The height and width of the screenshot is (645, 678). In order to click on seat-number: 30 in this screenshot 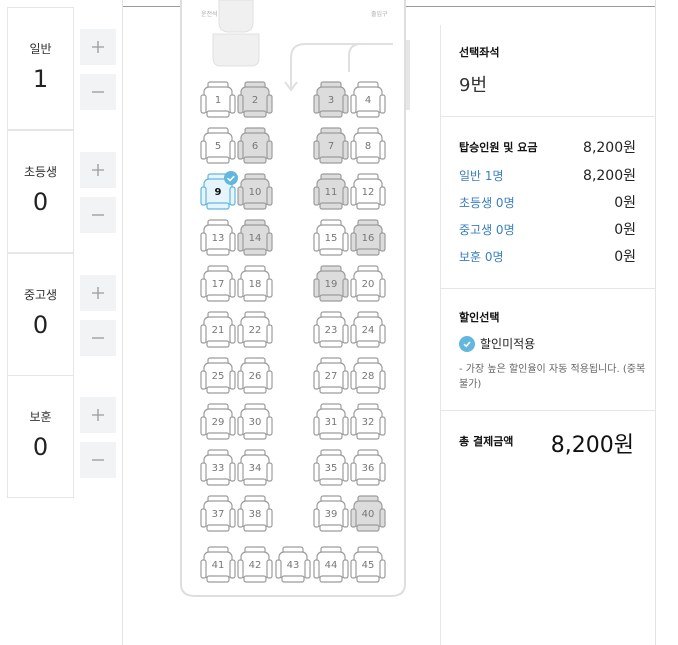, I will do `click(255, 422)`.